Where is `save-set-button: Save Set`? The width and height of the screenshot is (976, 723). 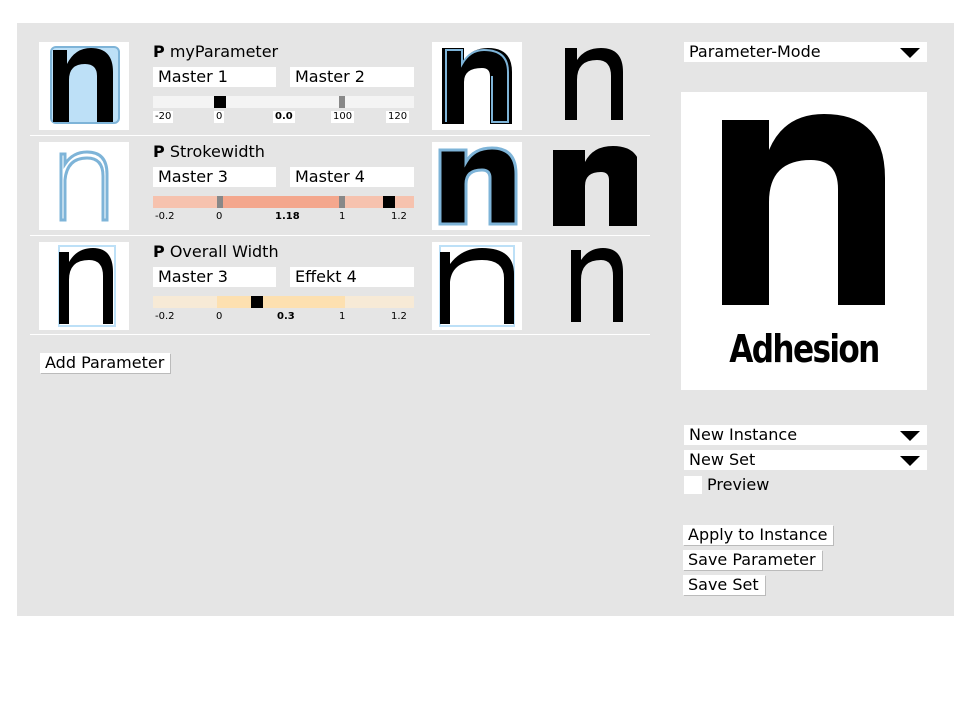
save-set-button: Save Set is located at coordinates (724, 585).